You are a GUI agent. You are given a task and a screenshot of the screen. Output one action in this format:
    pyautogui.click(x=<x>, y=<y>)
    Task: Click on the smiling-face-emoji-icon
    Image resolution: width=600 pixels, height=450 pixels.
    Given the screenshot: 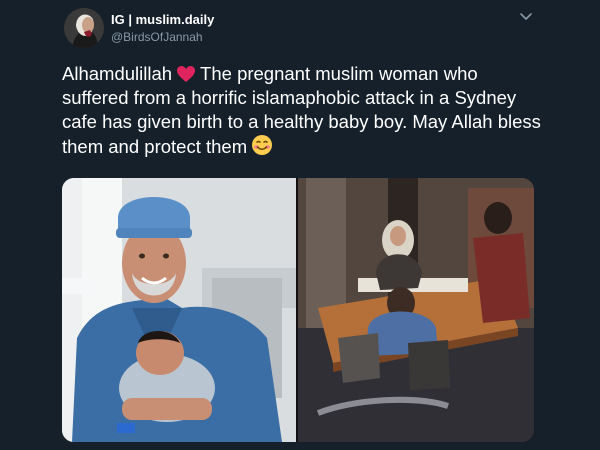 What is the action you would take?
    pyautogui.click(x=262, y=145)
    